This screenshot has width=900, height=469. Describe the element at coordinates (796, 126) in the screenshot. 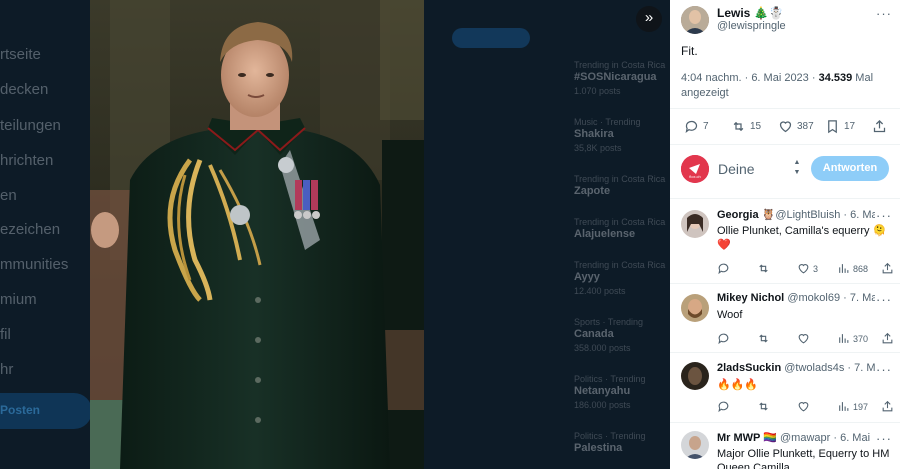

I see `like-stat: 387` at that location.